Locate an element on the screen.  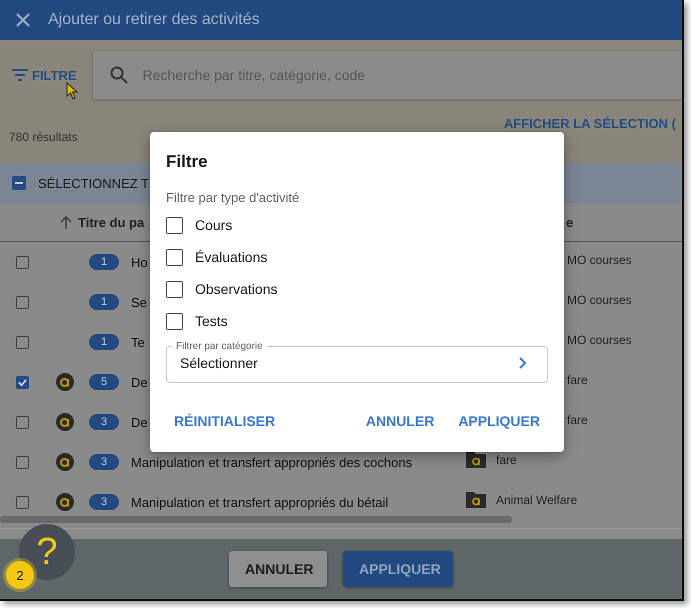
select-all-label: SÉLECTIONNEZ T is located at coordinates (94, 183).